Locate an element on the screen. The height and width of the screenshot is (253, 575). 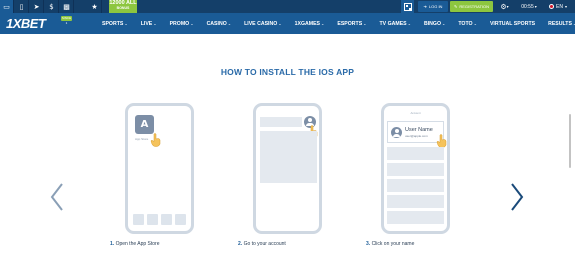
app-store-icon: A is located at coordinates (144, 124).